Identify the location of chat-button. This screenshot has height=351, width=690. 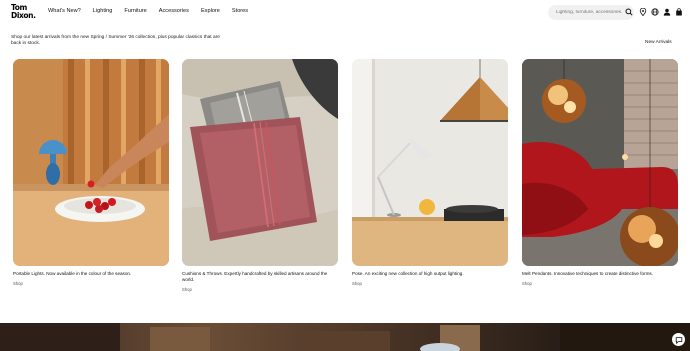
(678, 339).